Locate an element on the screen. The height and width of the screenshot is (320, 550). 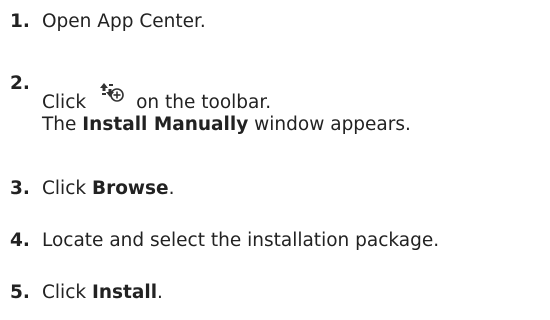
install-label: Install is located at coordinates (124, 292).